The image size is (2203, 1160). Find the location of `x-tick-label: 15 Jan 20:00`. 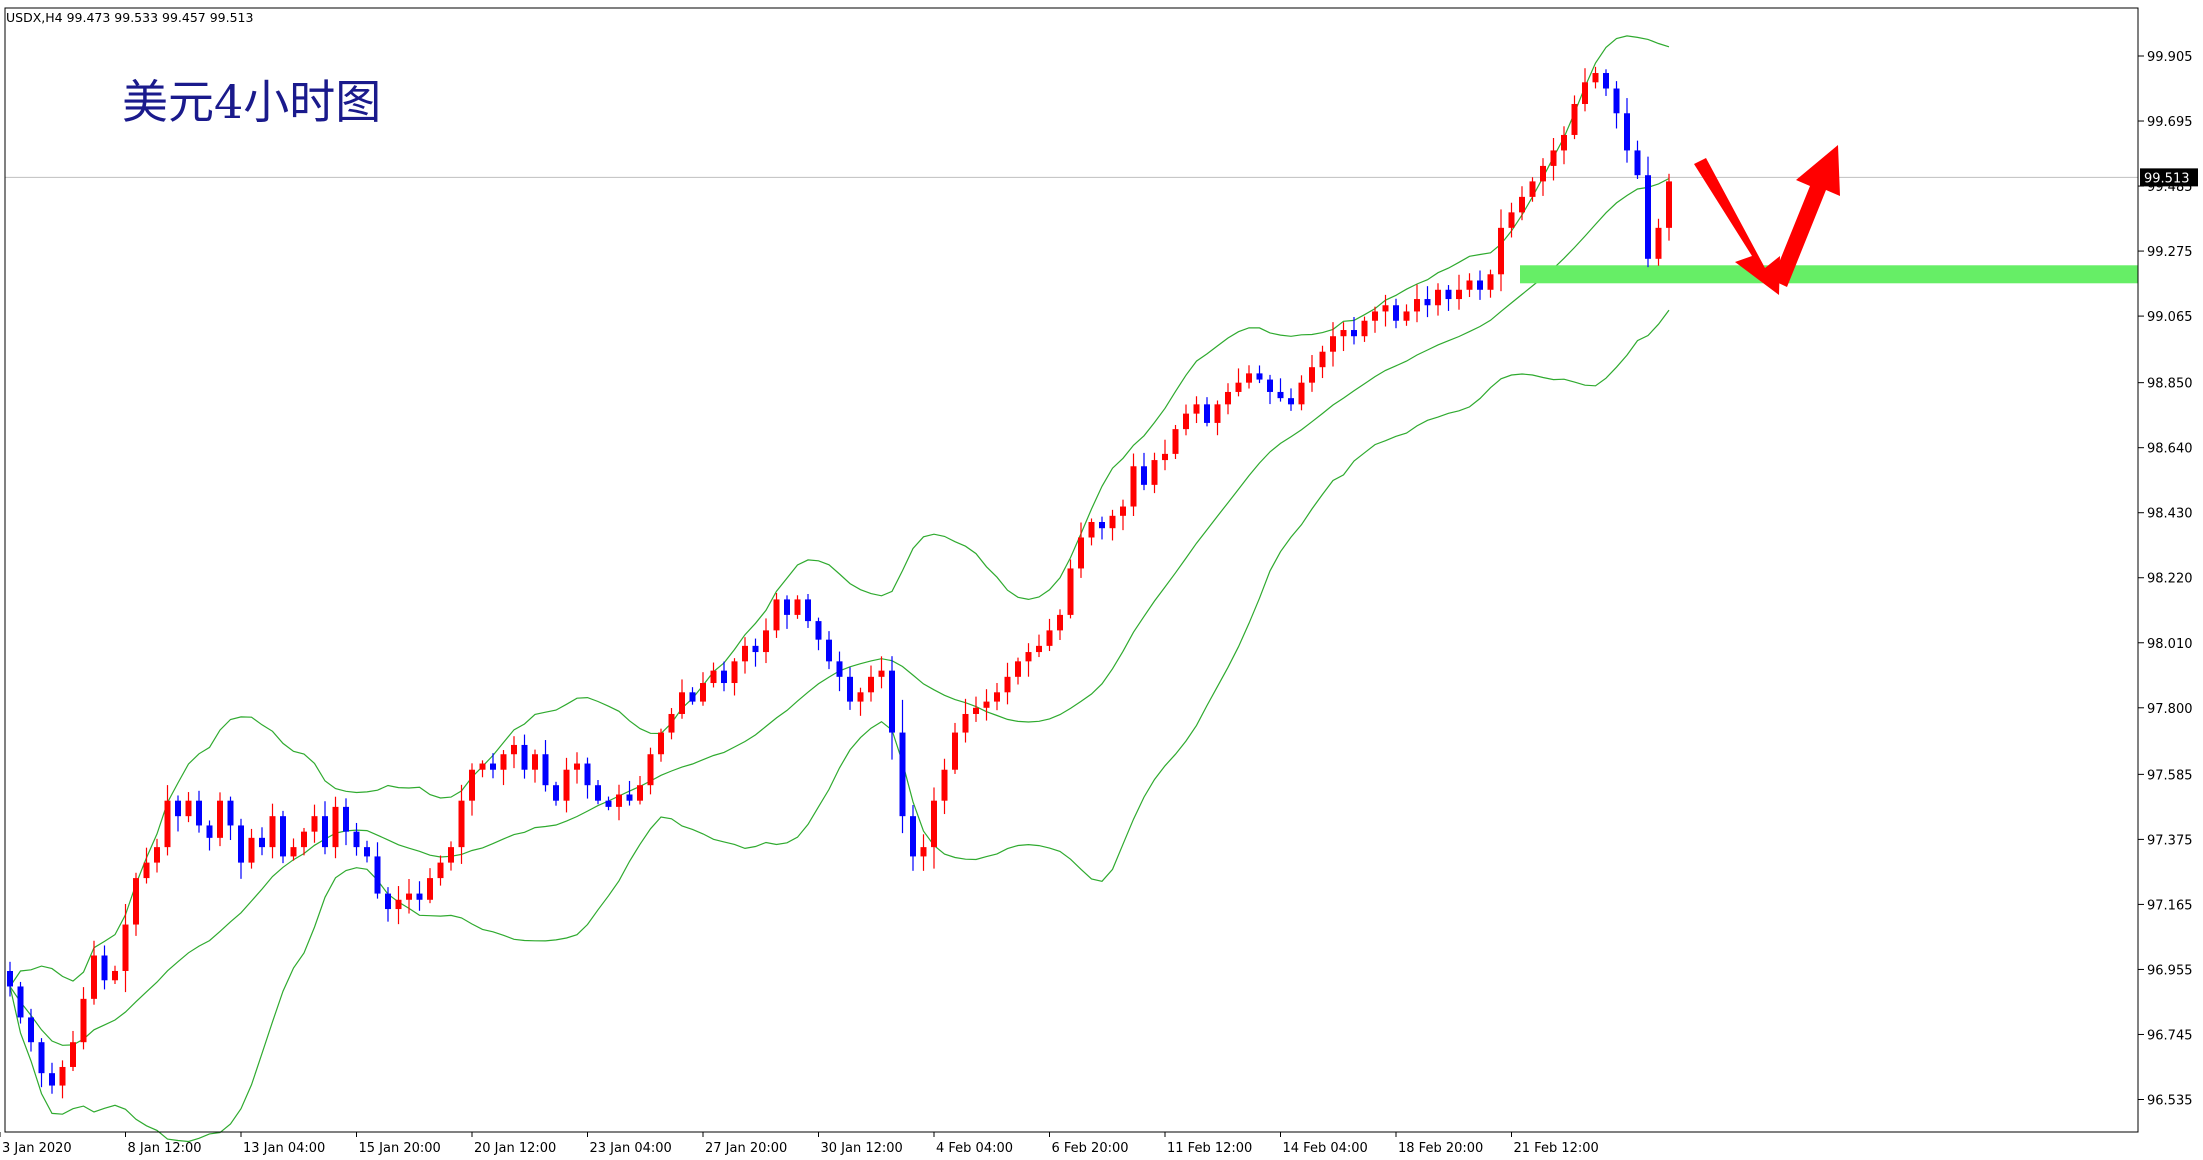

x-tick-label: 15 Jan 20:00 is located at coordinates (400, 1148).